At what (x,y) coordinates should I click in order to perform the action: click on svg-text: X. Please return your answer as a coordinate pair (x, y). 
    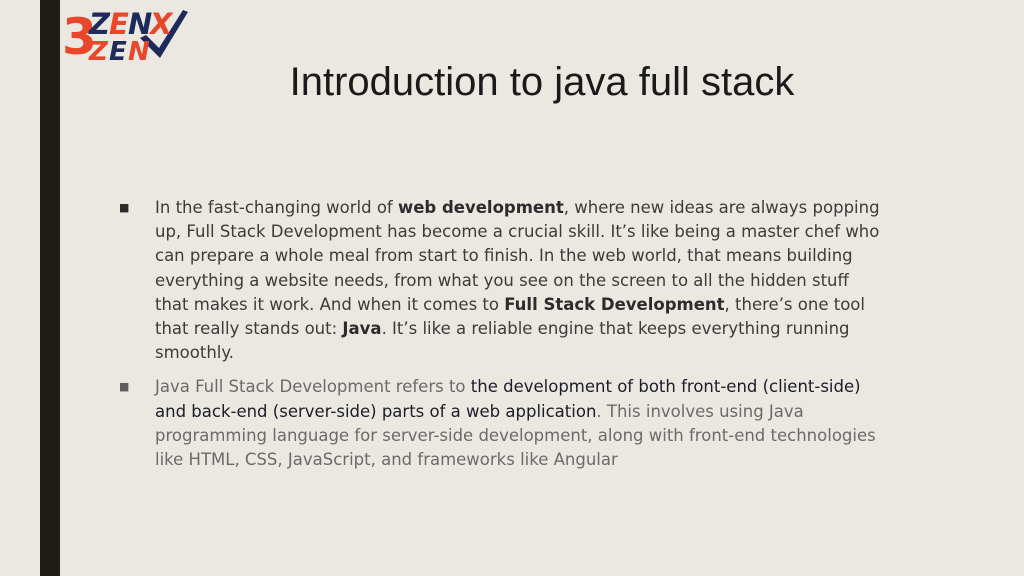
    Looking at the image, I should click on (161, 24).